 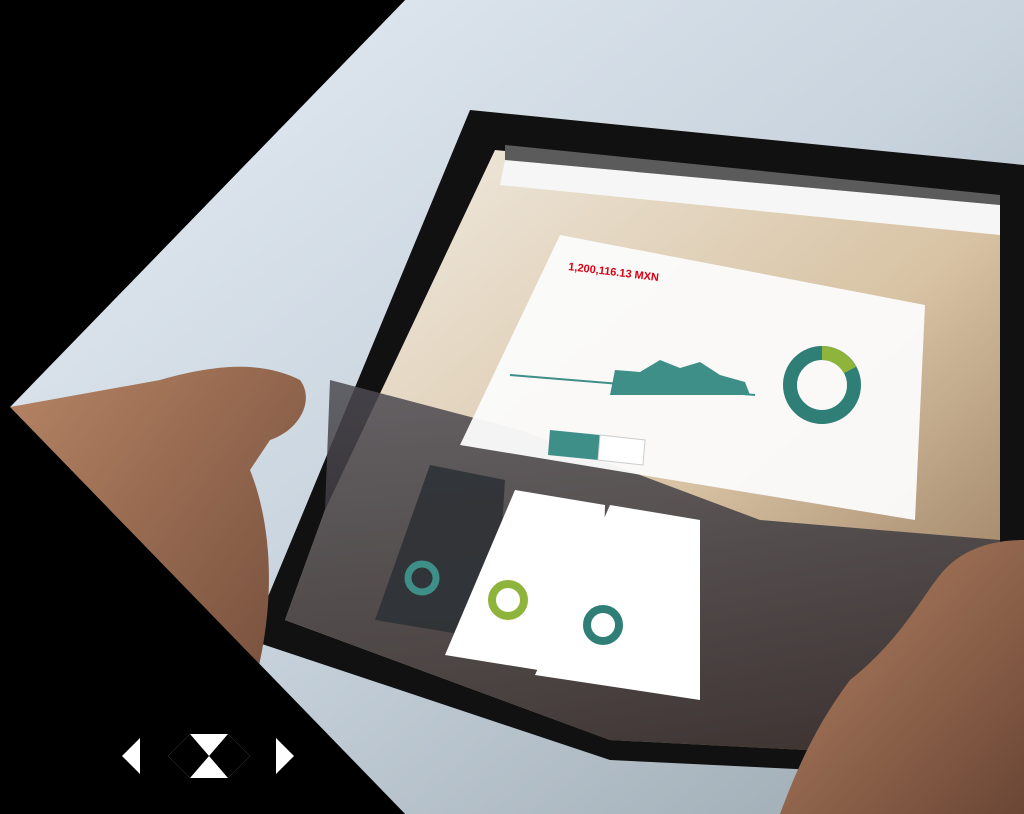 I want to click on chart-toggle-active, so click(x=574, y=445).